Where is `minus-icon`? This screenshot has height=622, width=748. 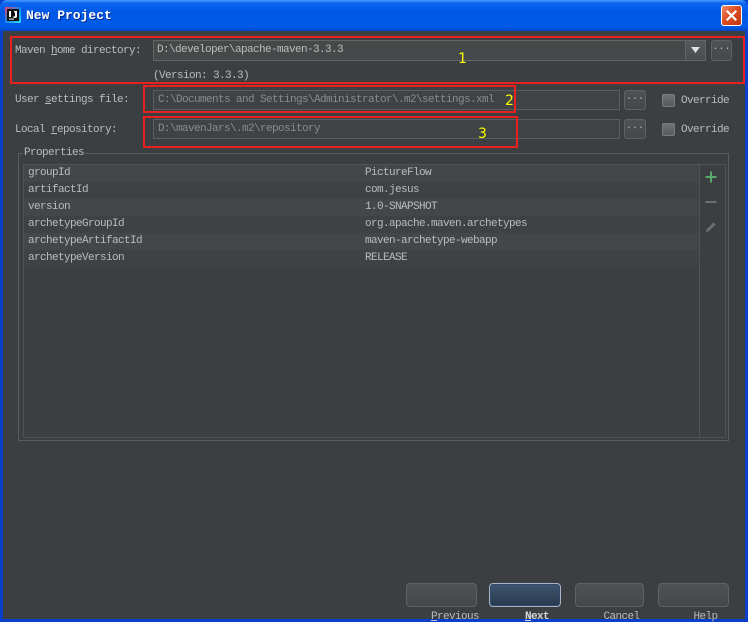
minus-icon is located at coordinates (711, 202).